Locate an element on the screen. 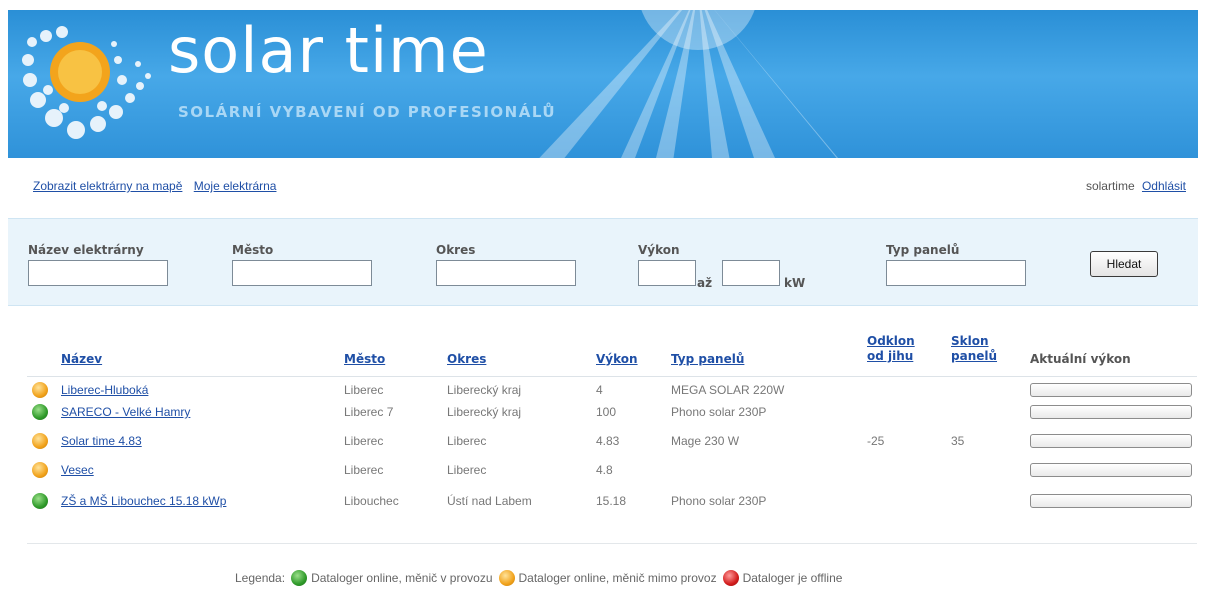 The width and height of the screenshot is (1205, 598). plant-name-link: Vesec is located at coordinates (77, 470).